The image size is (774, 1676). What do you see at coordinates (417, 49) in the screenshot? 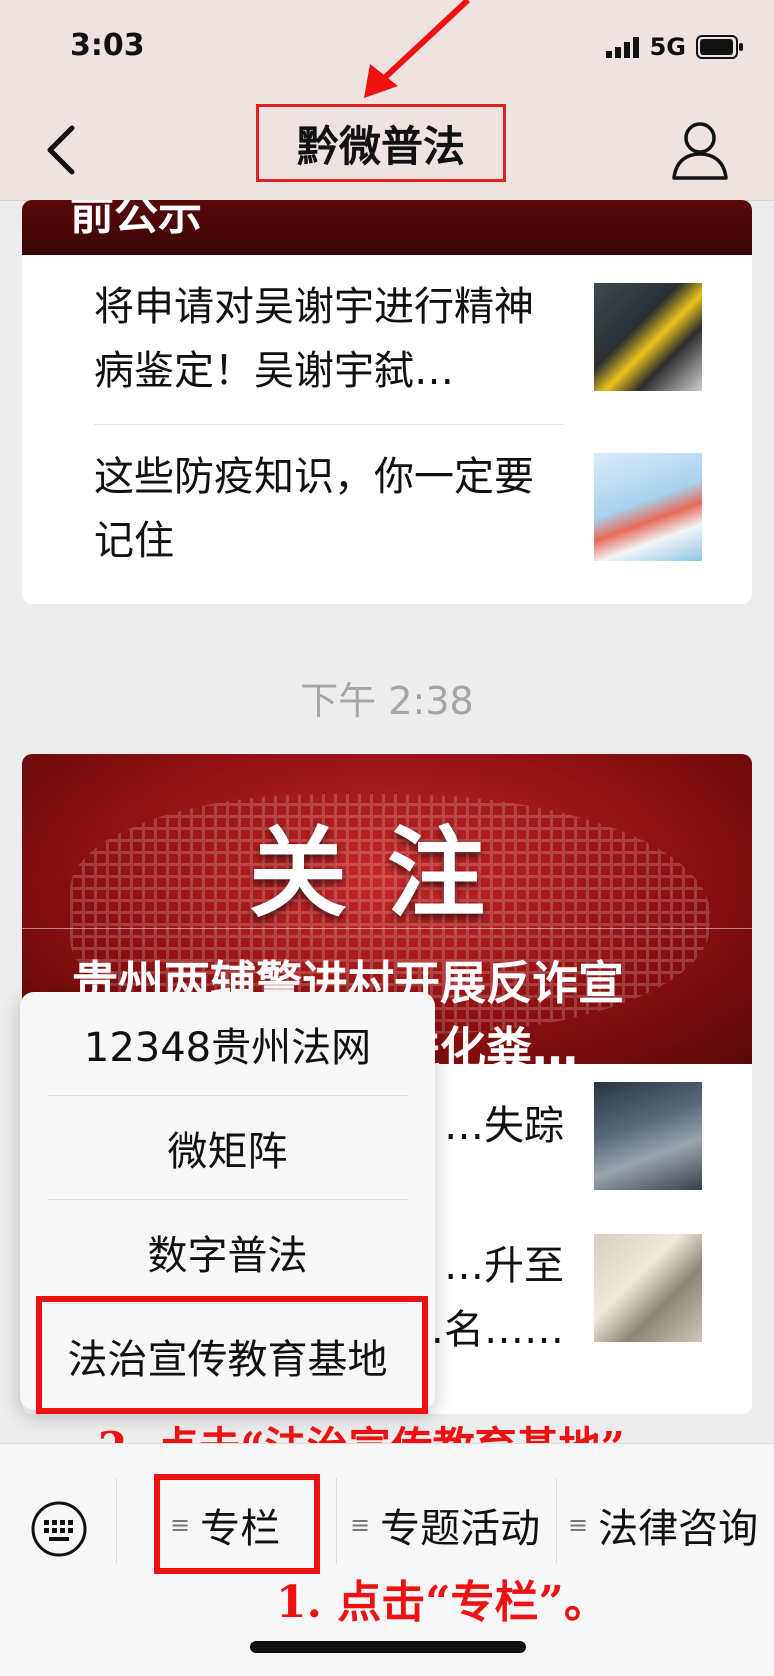
I see `red-arrow-annotation` at bounding box center [417, 49].